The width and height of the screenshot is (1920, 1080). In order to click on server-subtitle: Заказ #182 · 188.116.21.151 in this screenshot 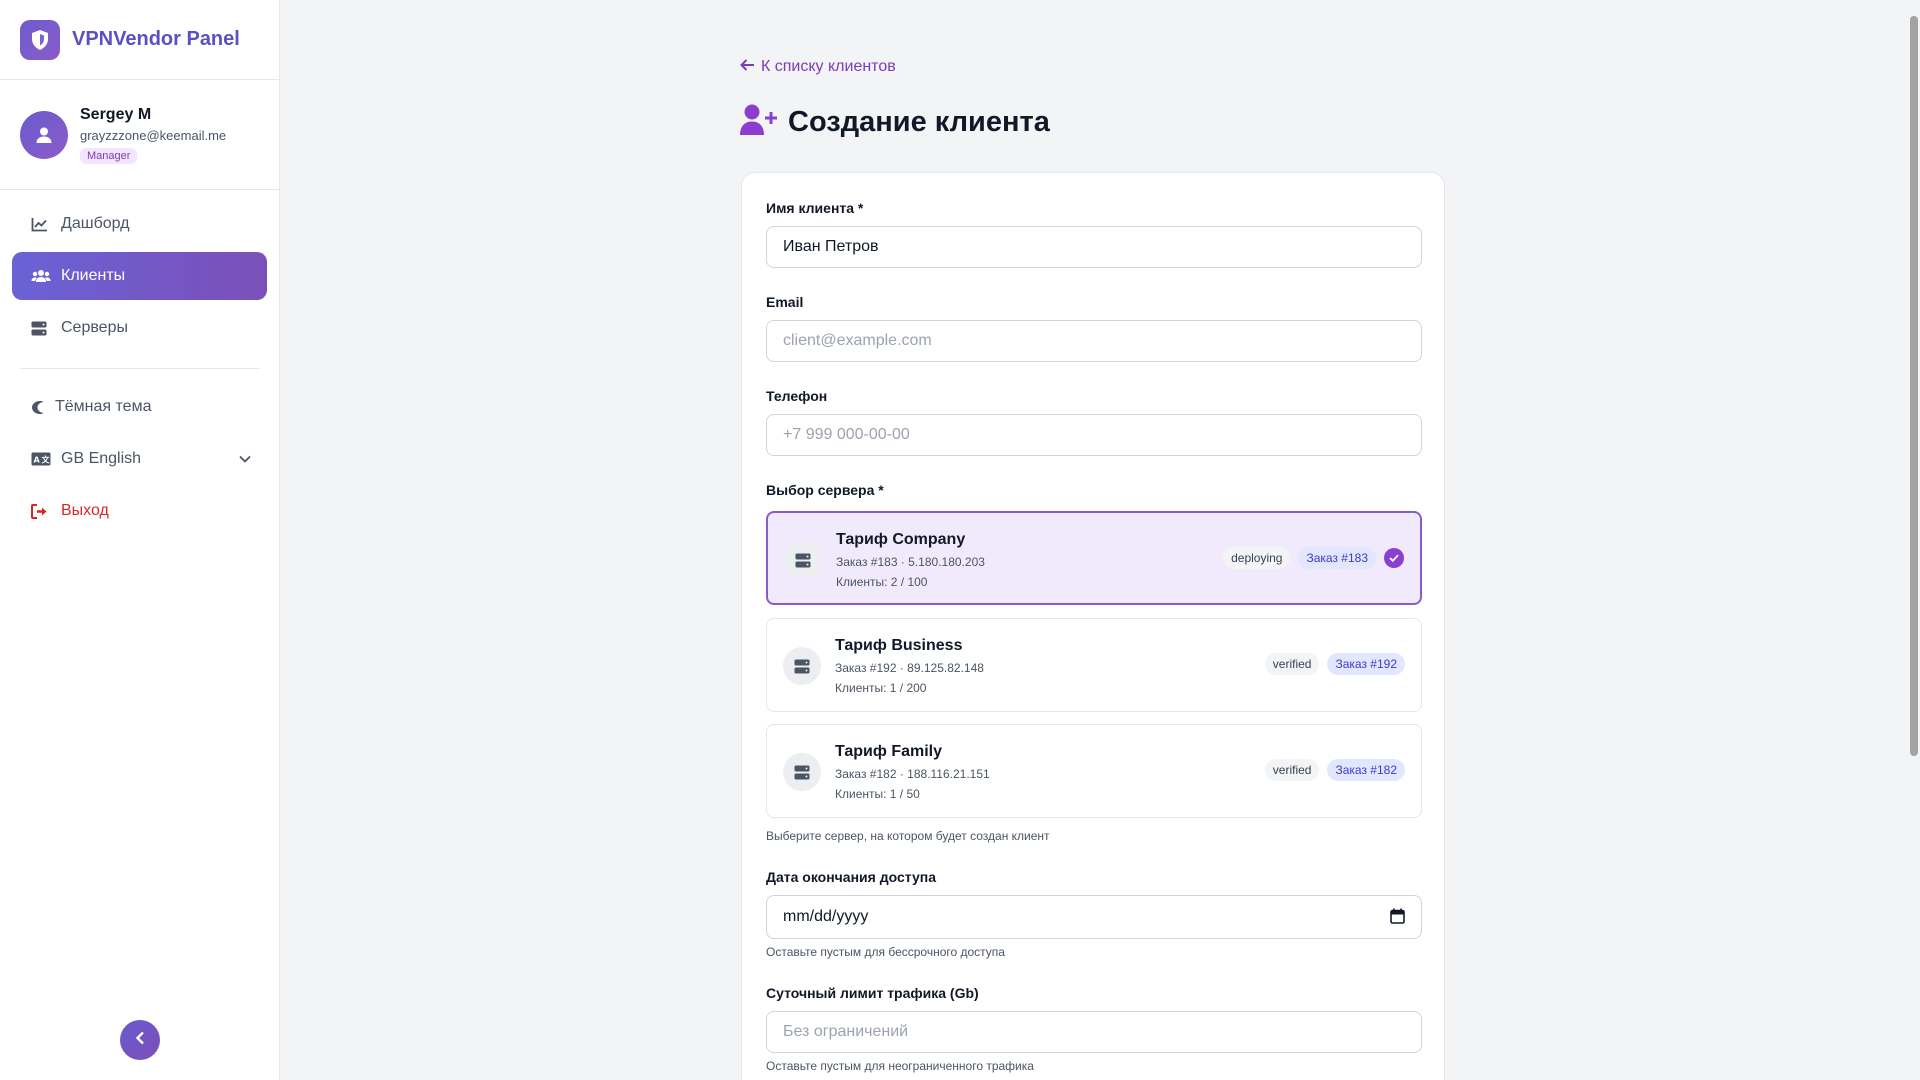, I will do `click(912, 774)`.